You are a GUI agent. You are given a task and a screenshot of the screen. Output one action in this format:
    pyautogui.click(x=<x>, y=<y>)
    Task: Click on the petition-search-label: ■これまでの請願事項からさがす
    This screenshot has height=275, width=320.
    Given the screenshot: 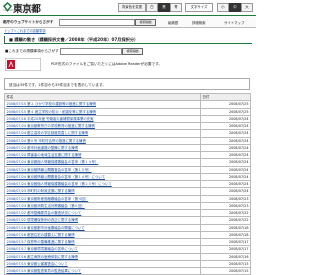 What is the action you would take?
    pyautogui.click(x=32, y=51)
    